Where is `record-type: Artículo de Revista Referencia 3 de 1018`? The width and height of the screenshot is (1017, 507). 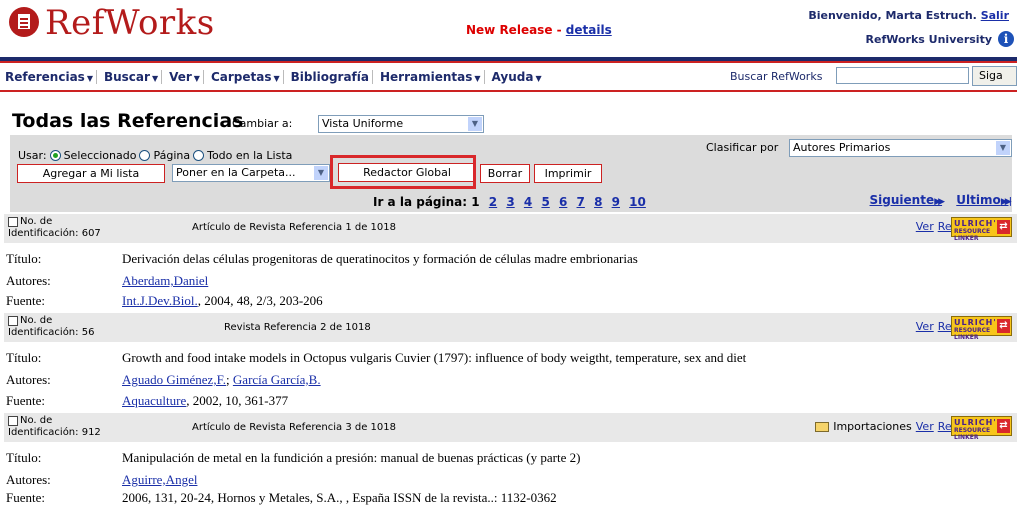 record-type: Artículo de Revista Referencia 3 de 1018 is located at coordinates (294, 427).